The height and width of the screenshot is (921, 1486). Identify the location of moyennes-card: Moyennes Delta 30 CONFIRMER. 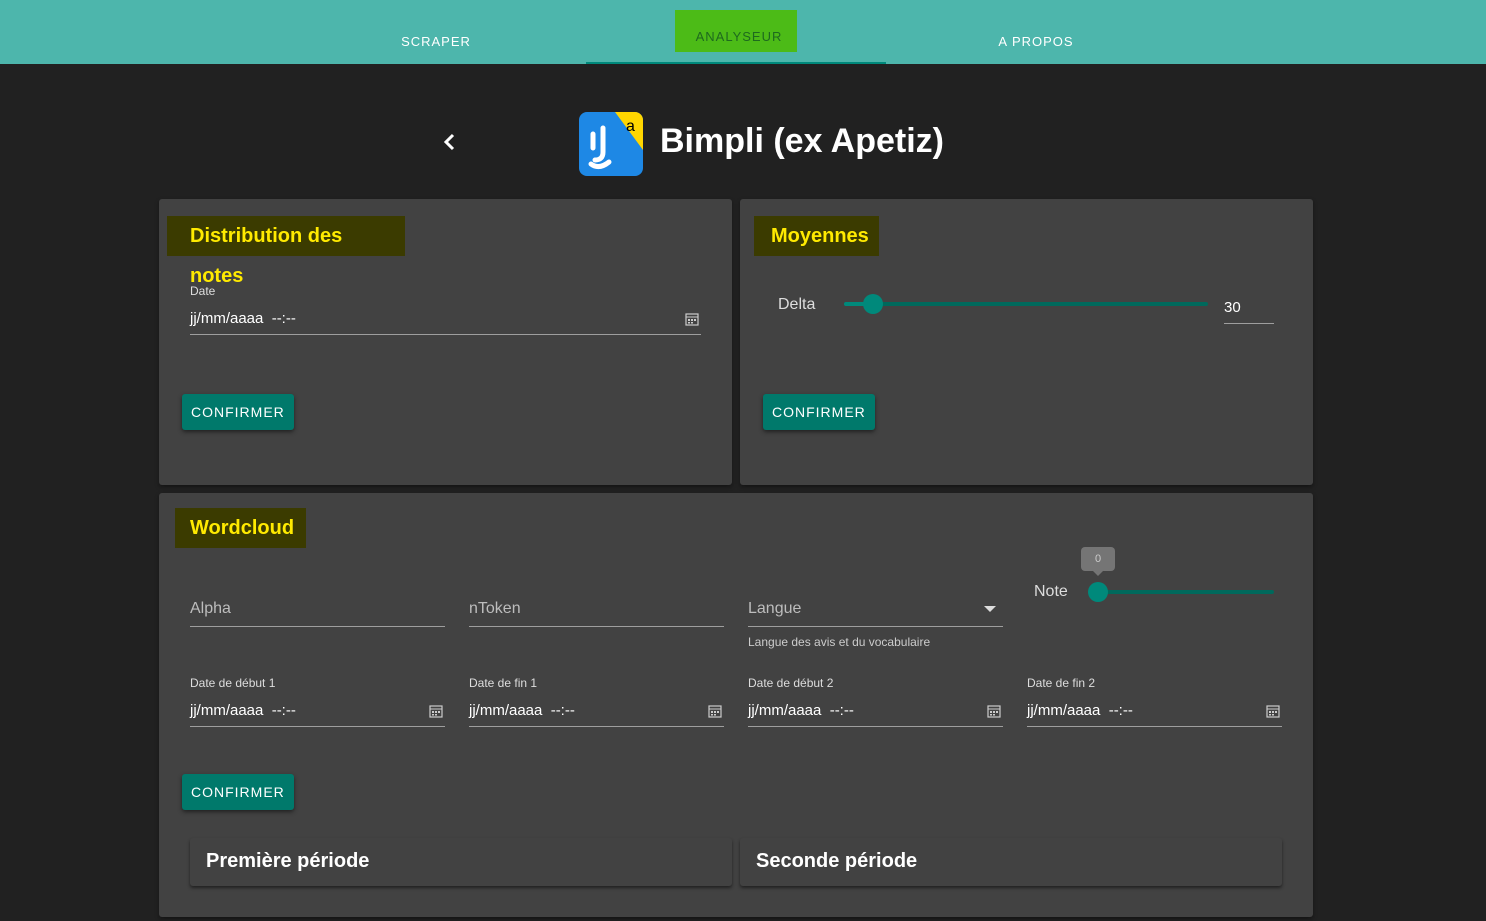
(1026, 342).